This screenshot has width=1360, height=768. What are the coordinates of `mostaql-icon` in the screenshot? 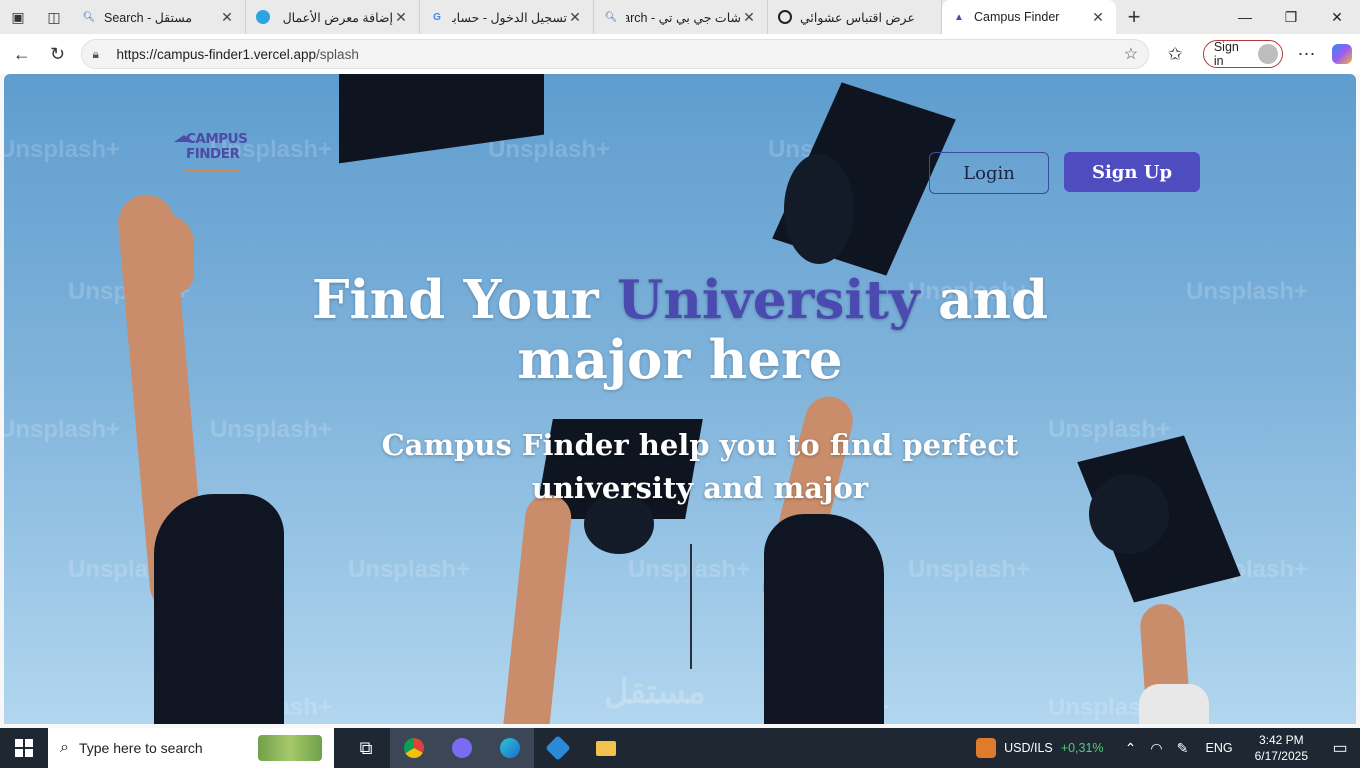 It's located at (263, 17).